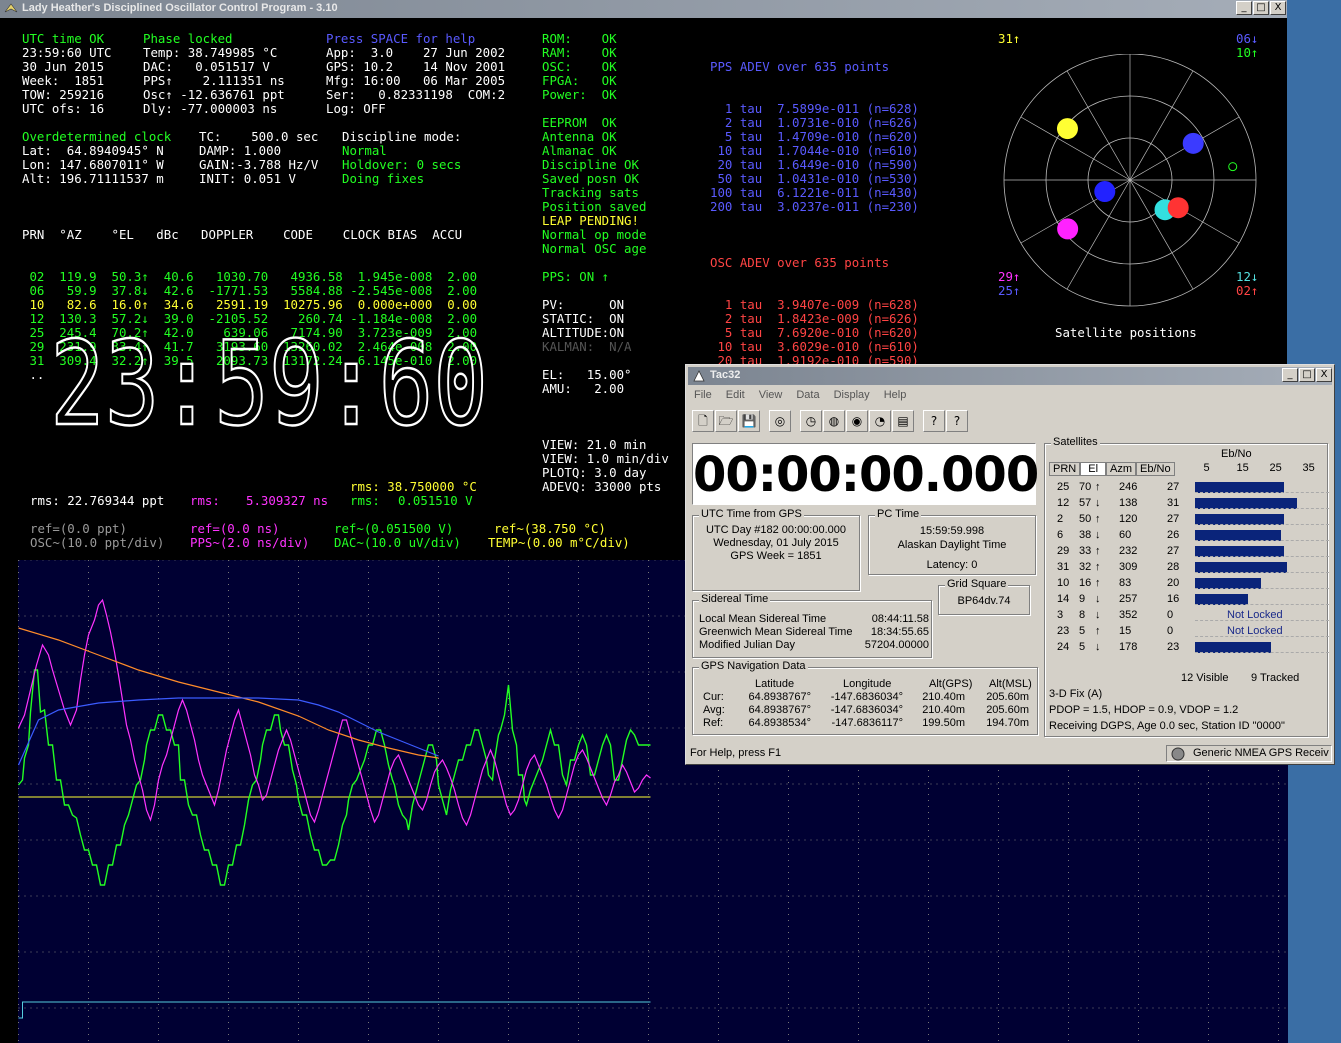 This screenshot has width=1341, height=1043. Describe the element at coordinates (1189, 520) in the screenshot. I see `sat-list-row: 2 50 ↑ 120 27` at that location.